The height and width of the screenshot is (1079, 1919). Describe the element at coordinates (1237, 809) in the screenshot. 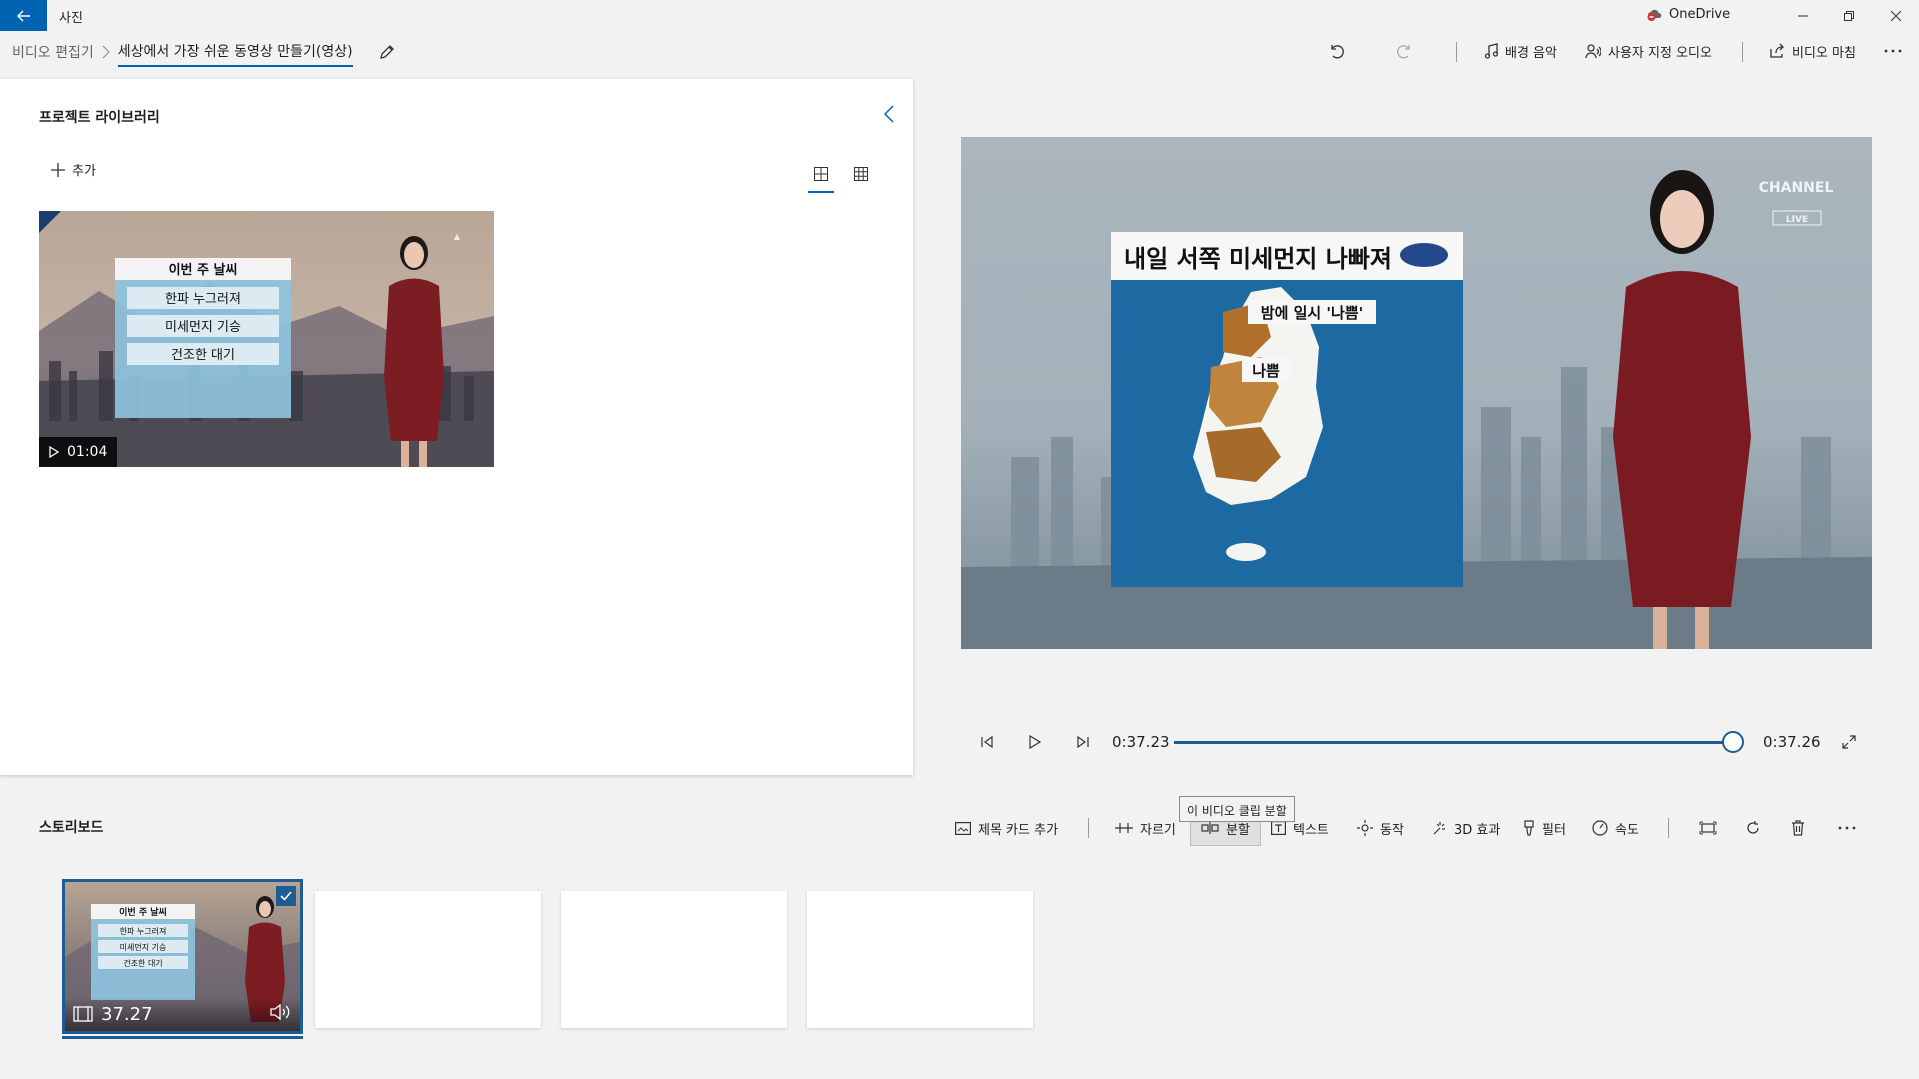

I see `split-tooltip: 이 비디오 클립 분할` at that location.